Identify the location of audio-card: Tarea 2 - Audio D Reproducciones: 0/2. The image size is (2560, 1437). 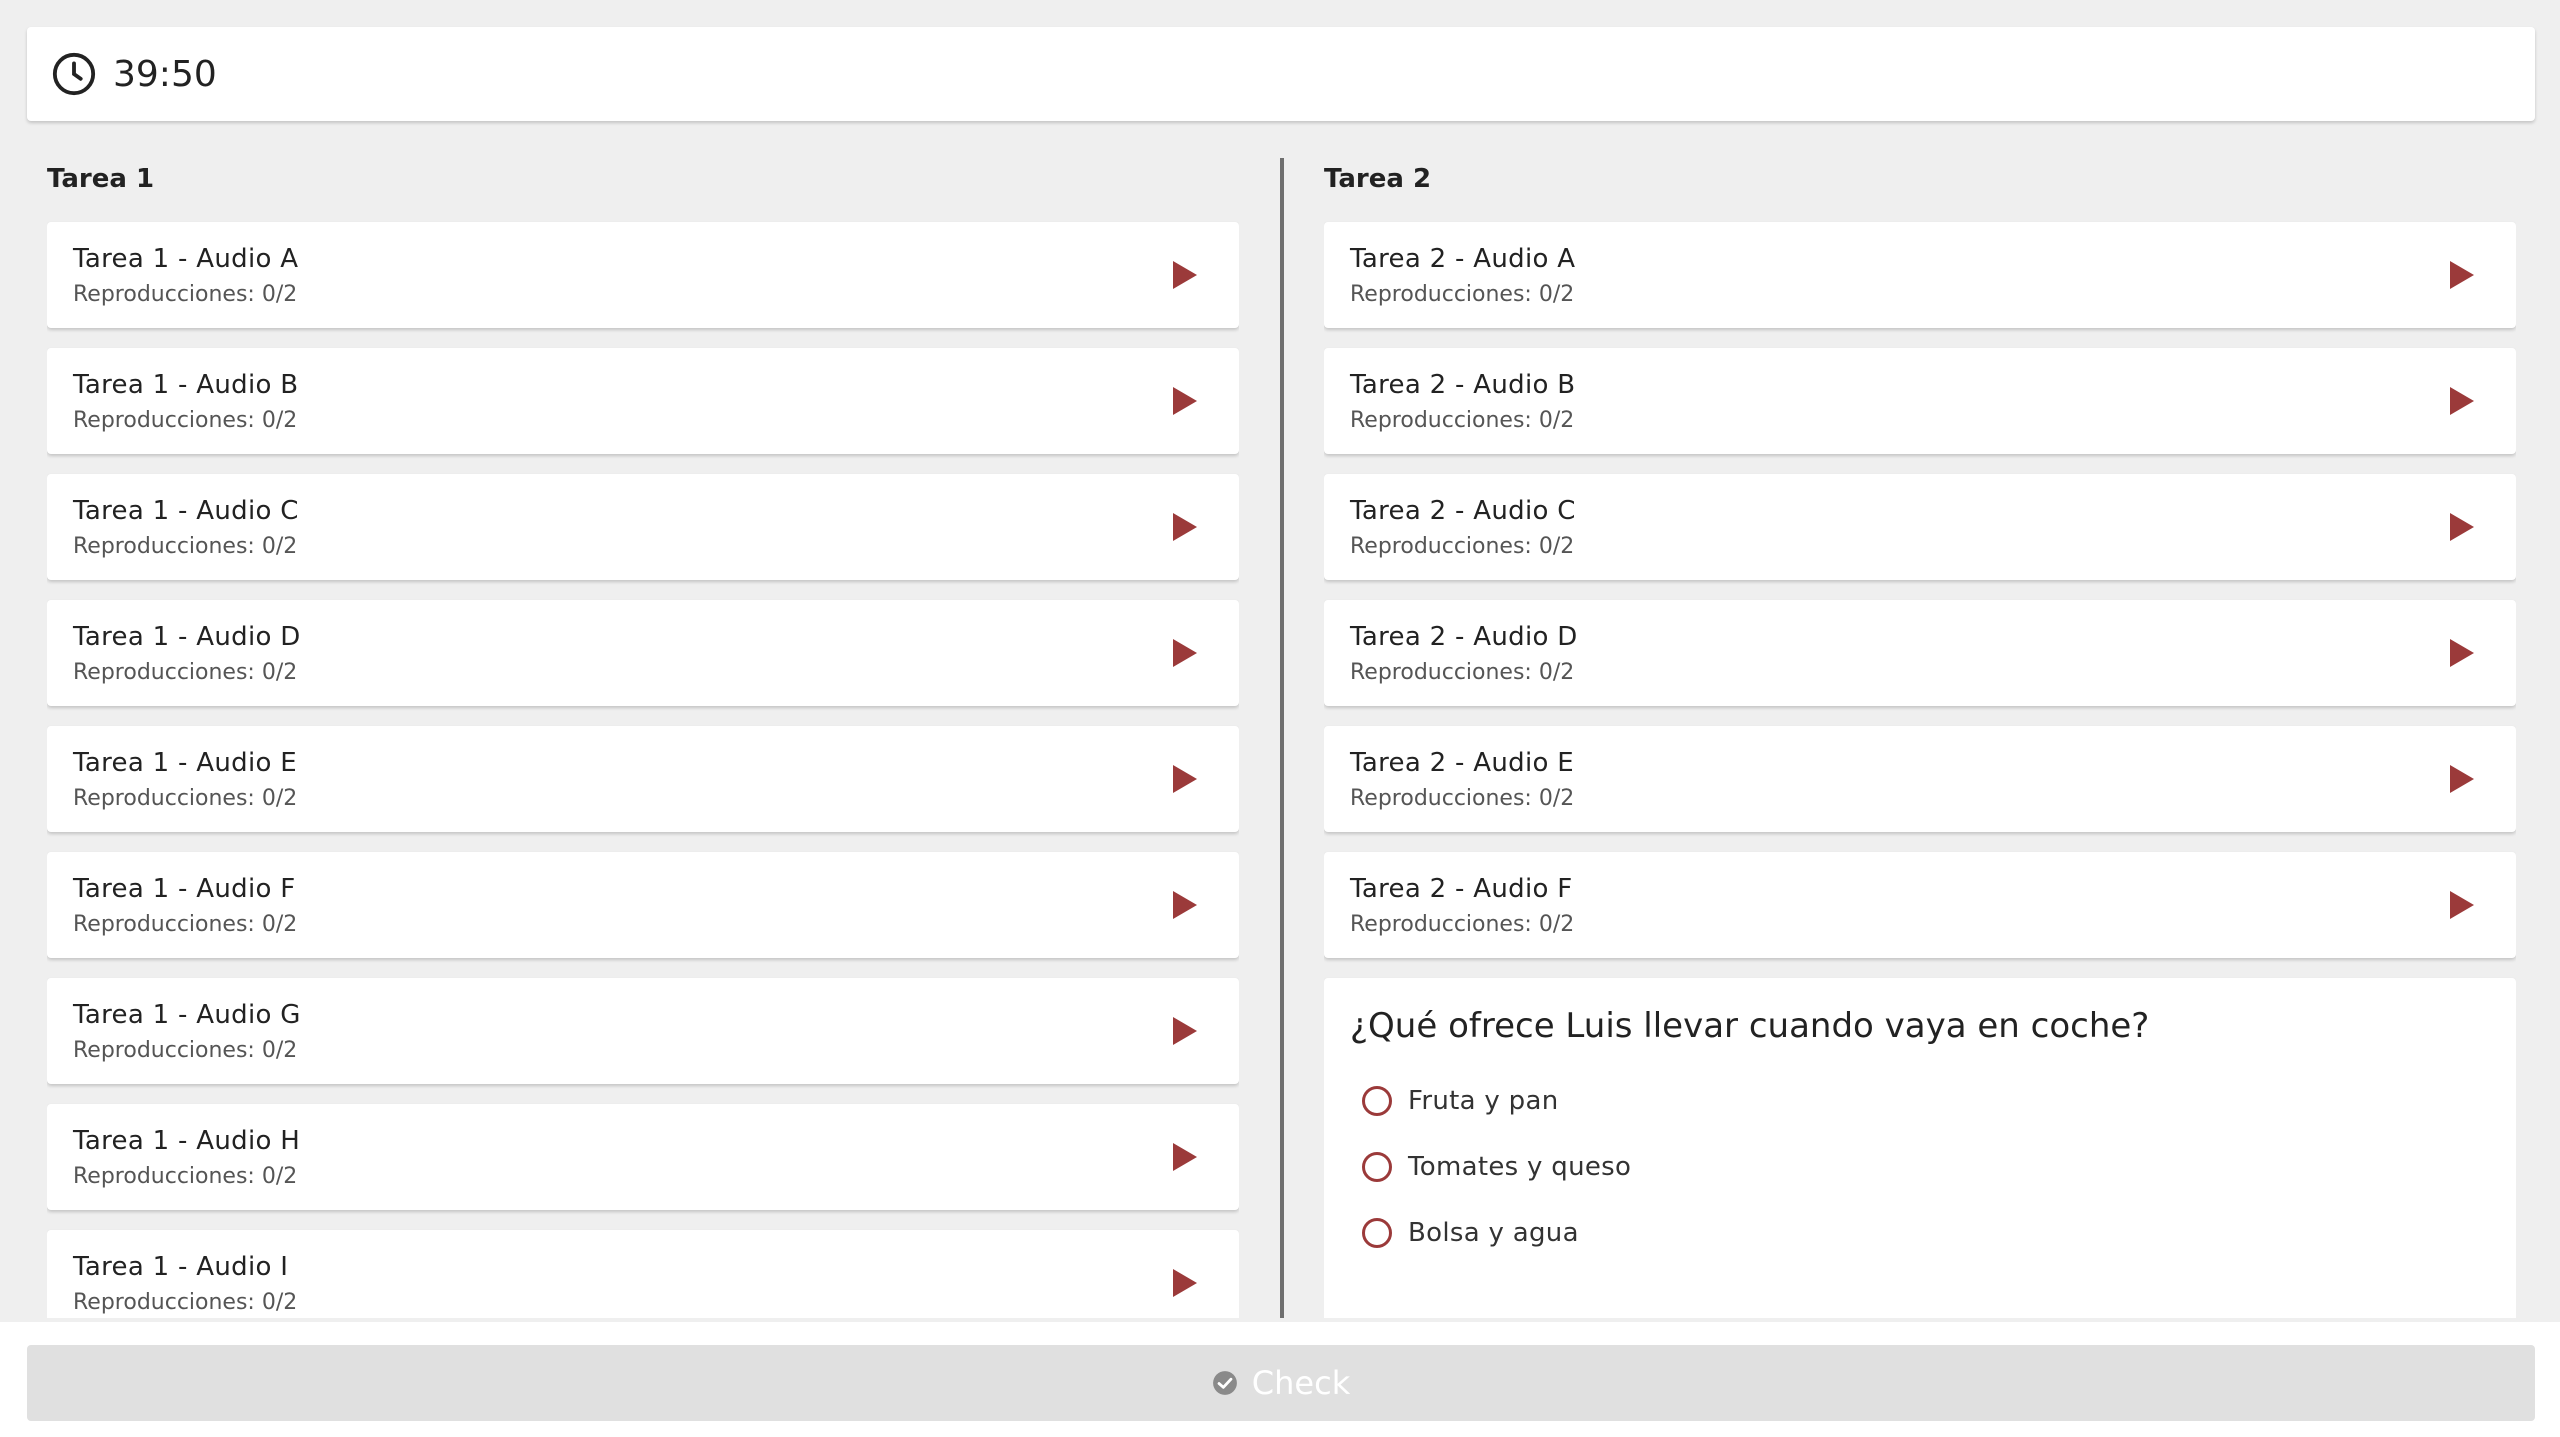
(1920, 653).